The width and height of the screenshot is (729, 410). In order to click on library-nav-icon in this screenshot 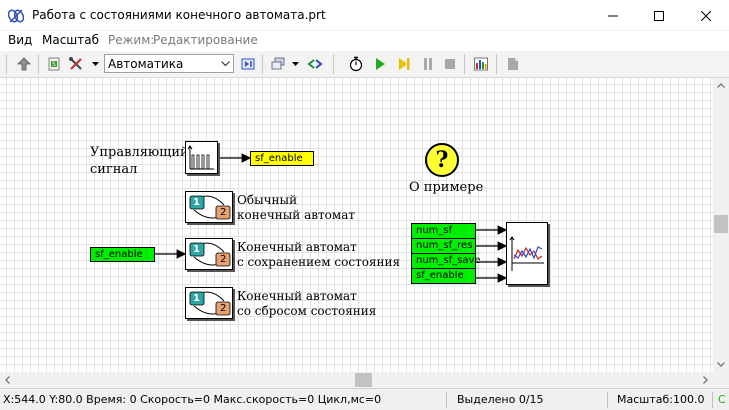, I will do `click(248, 64)`.